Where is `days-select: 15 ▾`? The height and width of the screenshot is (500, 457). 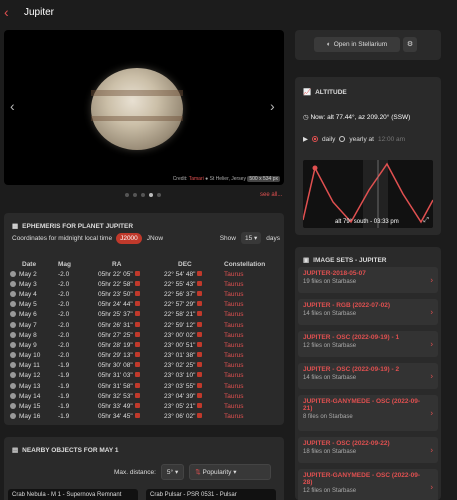 days-select: 15 ▾ is located at coordinates (251, 238).